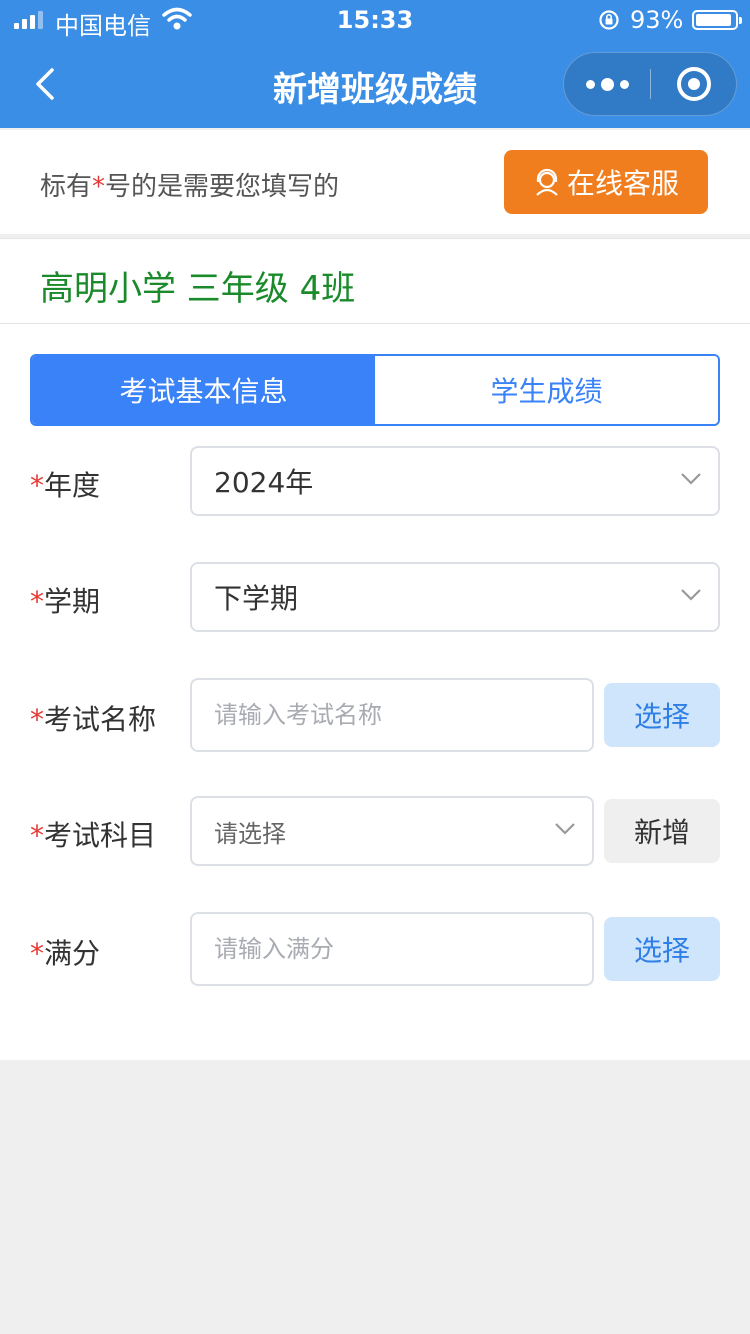 The height and width of the screenshot is (1334, 750). I want to click on notice-bar: 标有*号的是需要您填写的 在线客服, so click(375, 182).